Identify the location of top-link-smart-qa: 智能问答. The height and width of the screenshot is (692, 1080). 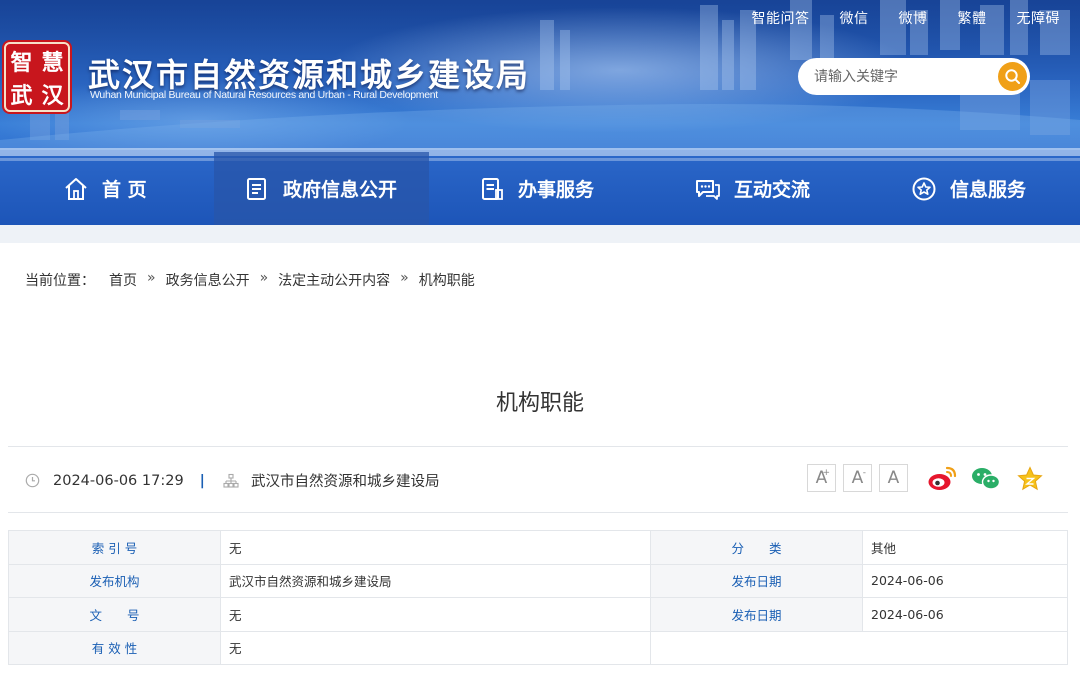
(781, 18).